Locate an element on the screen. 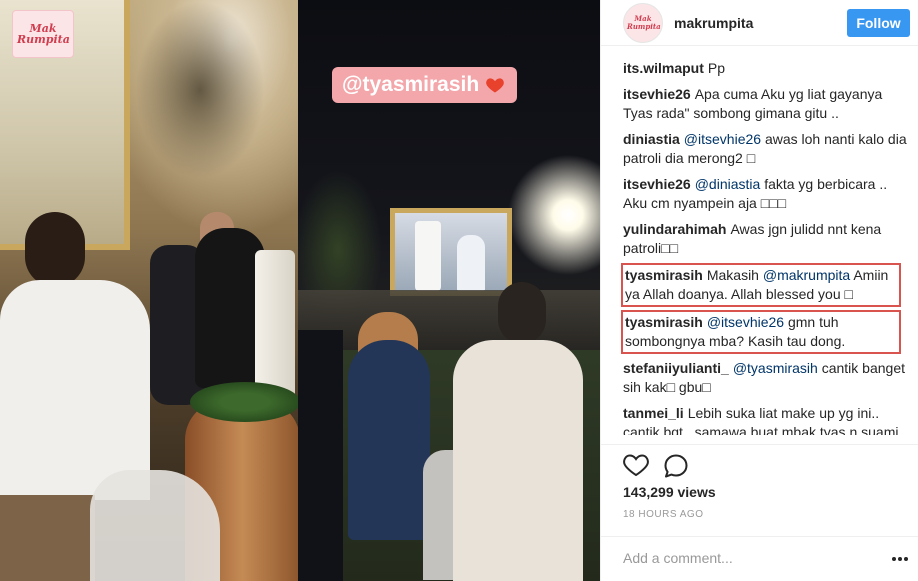 Image resolution: width=918 pixels, height=581 pixels. flower-garland is located at coordinates (244, 402).